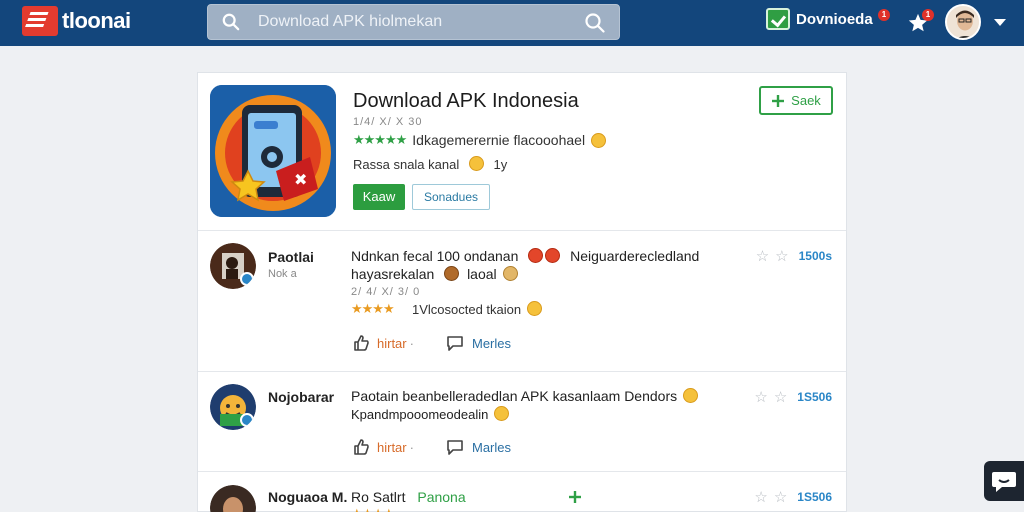 The image size is (1024, 512). I want to click on search-input, so click(418, 22).